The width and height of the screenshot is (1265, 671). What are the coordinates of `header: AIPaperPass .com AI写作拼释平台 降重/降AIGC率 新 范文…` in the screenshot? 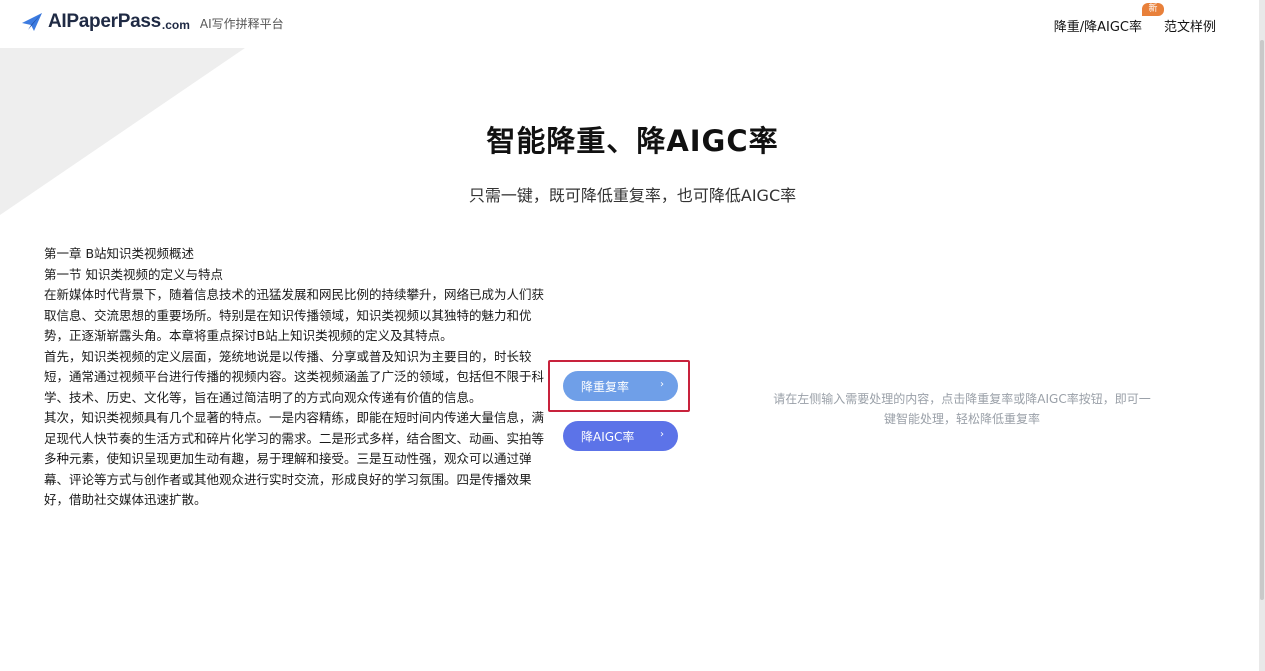 It's located at (629, 24).